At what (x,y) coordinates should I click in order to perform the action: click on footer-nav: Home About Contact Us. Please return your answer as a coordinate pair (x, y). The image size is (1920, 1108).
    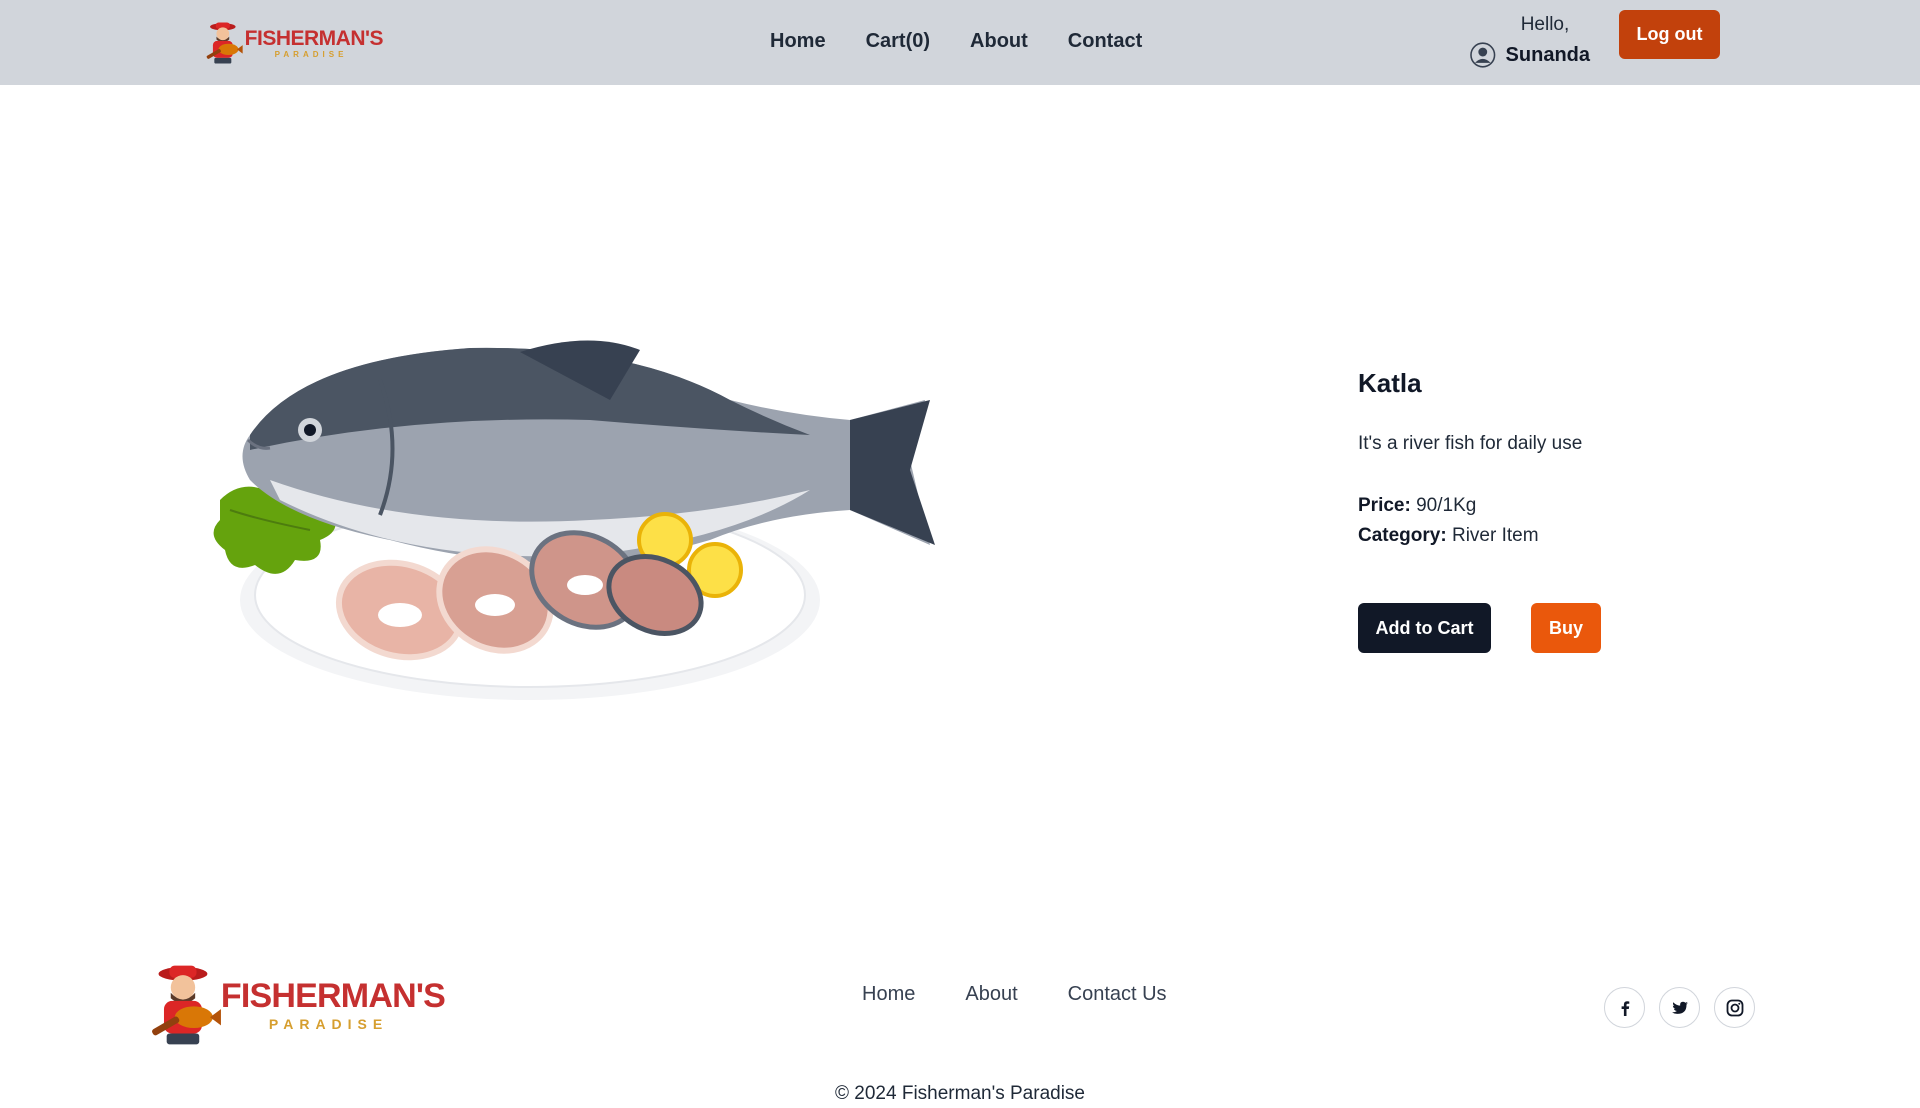
    Looking at the image, I should click on (1014, 994).